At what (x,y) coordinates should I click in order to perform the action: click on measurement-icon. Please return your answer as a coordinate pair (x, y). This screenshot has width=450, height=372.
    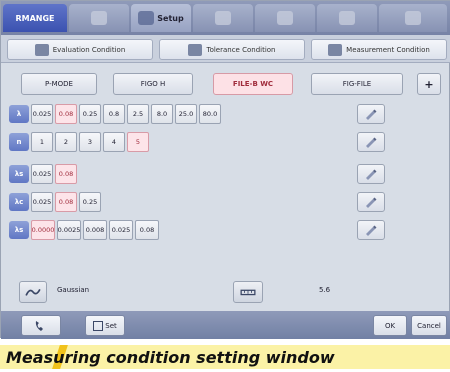
    Looking at the image, I should click on (335, 49).